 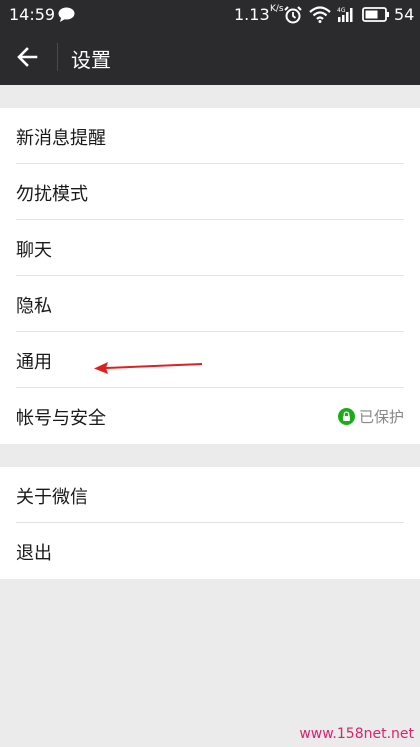 What do you see at coordinates (52, 194) in the screenshot?
I see `settings-item-label: 勿扰模式` at bounding box center [52, 194].